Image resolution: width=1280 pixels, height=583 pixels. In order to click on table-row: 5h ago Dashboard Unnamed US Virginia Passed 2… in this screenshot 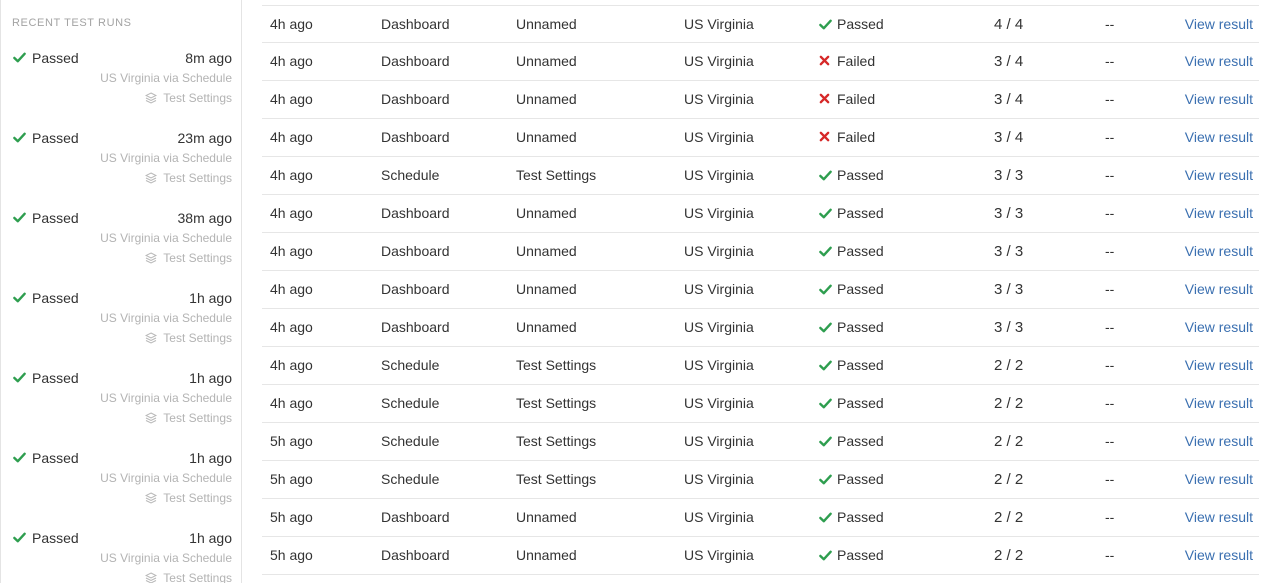, I will do `click(760, 556)`.